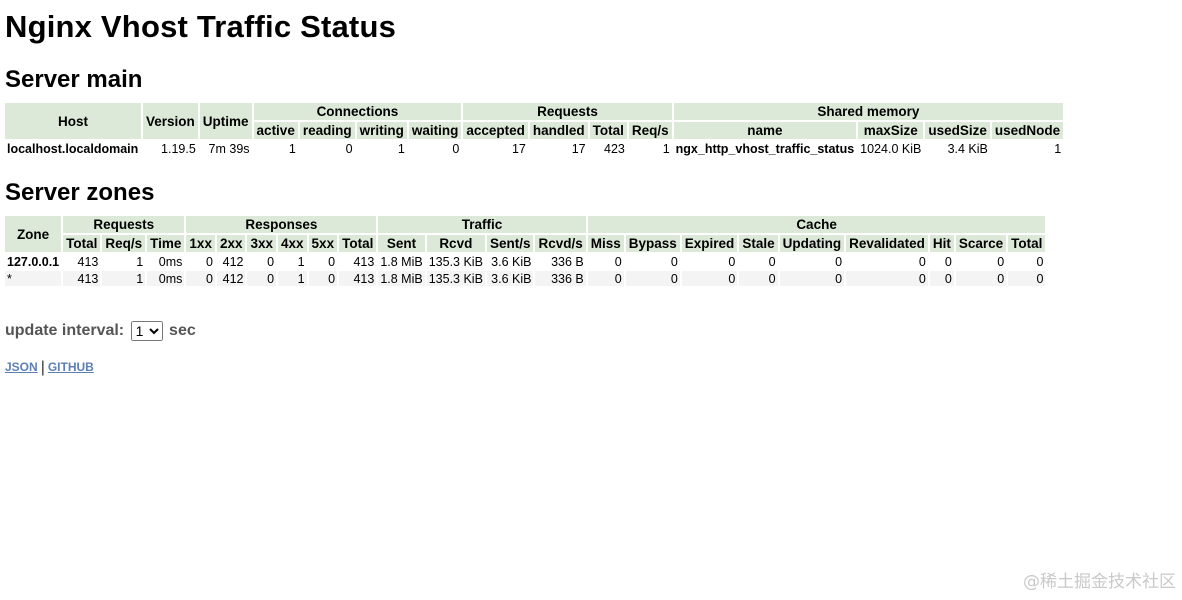 This screenshot has height=600, width=1182. What do you see at coordinates (170, 121) in the screenshot?
I see `col-version: Version` at bounding box center [170, 121].